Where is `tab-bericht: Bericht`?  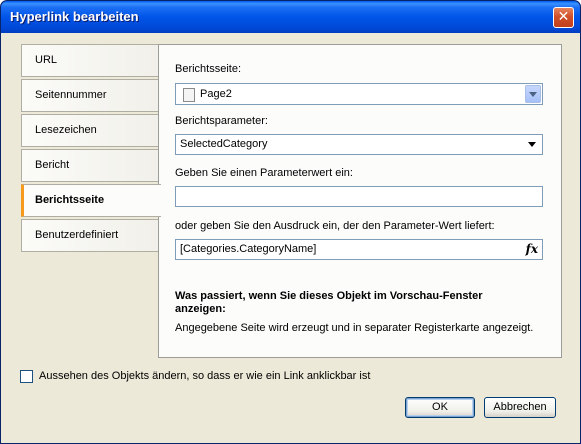
tab-bericht: Bericht is located at coordinates (90, 165).